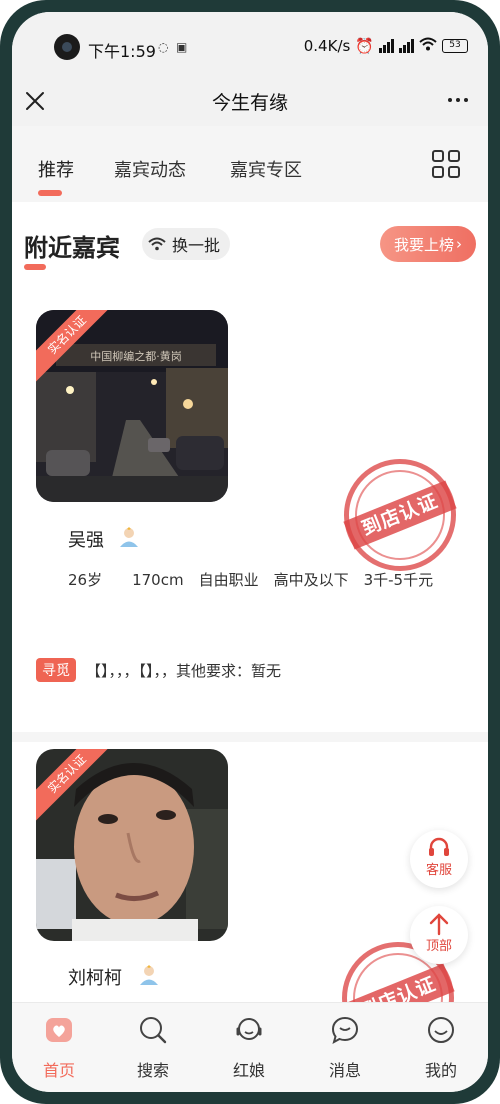 This screenshot has height=1104, width=500. I want to click on battery-icon: 53, so click(455, 46).